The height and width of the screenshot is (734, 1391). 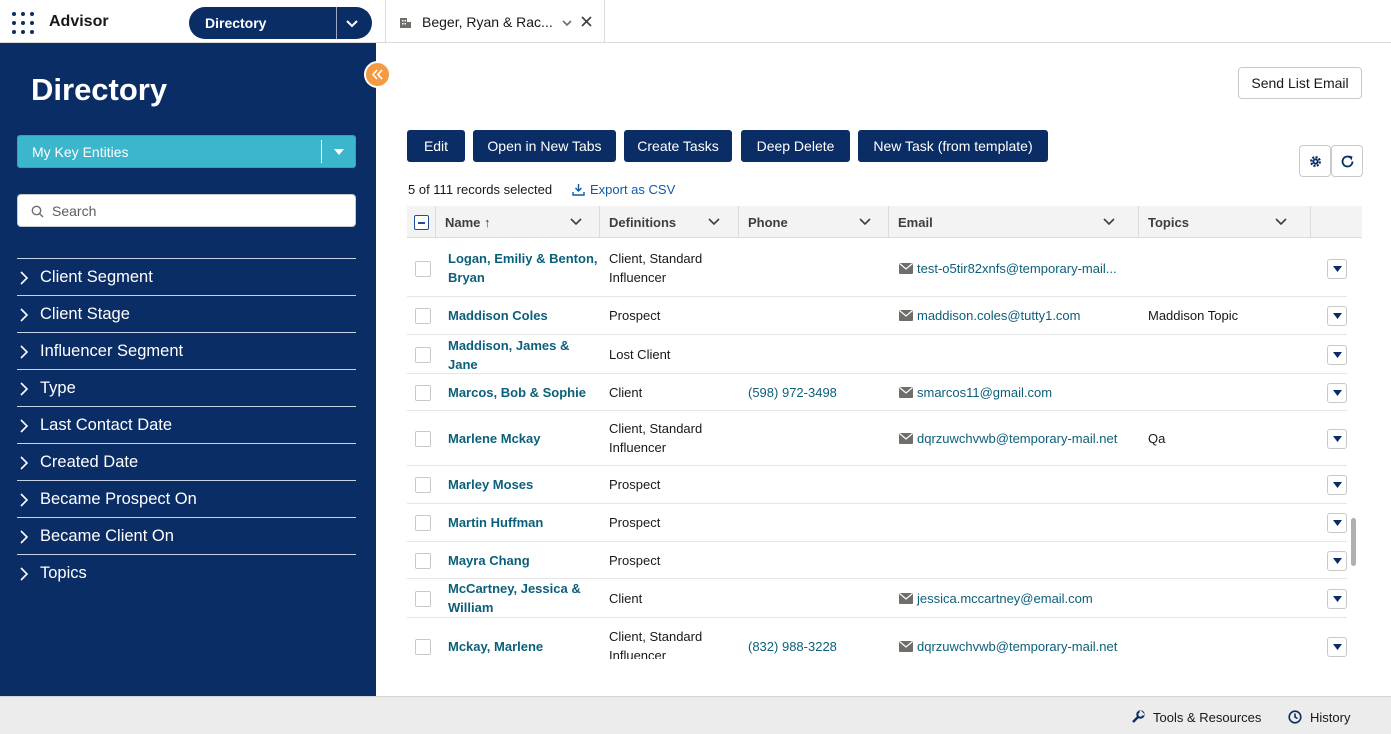 I want to click on envelope-icon, so click(x=906, y=392).